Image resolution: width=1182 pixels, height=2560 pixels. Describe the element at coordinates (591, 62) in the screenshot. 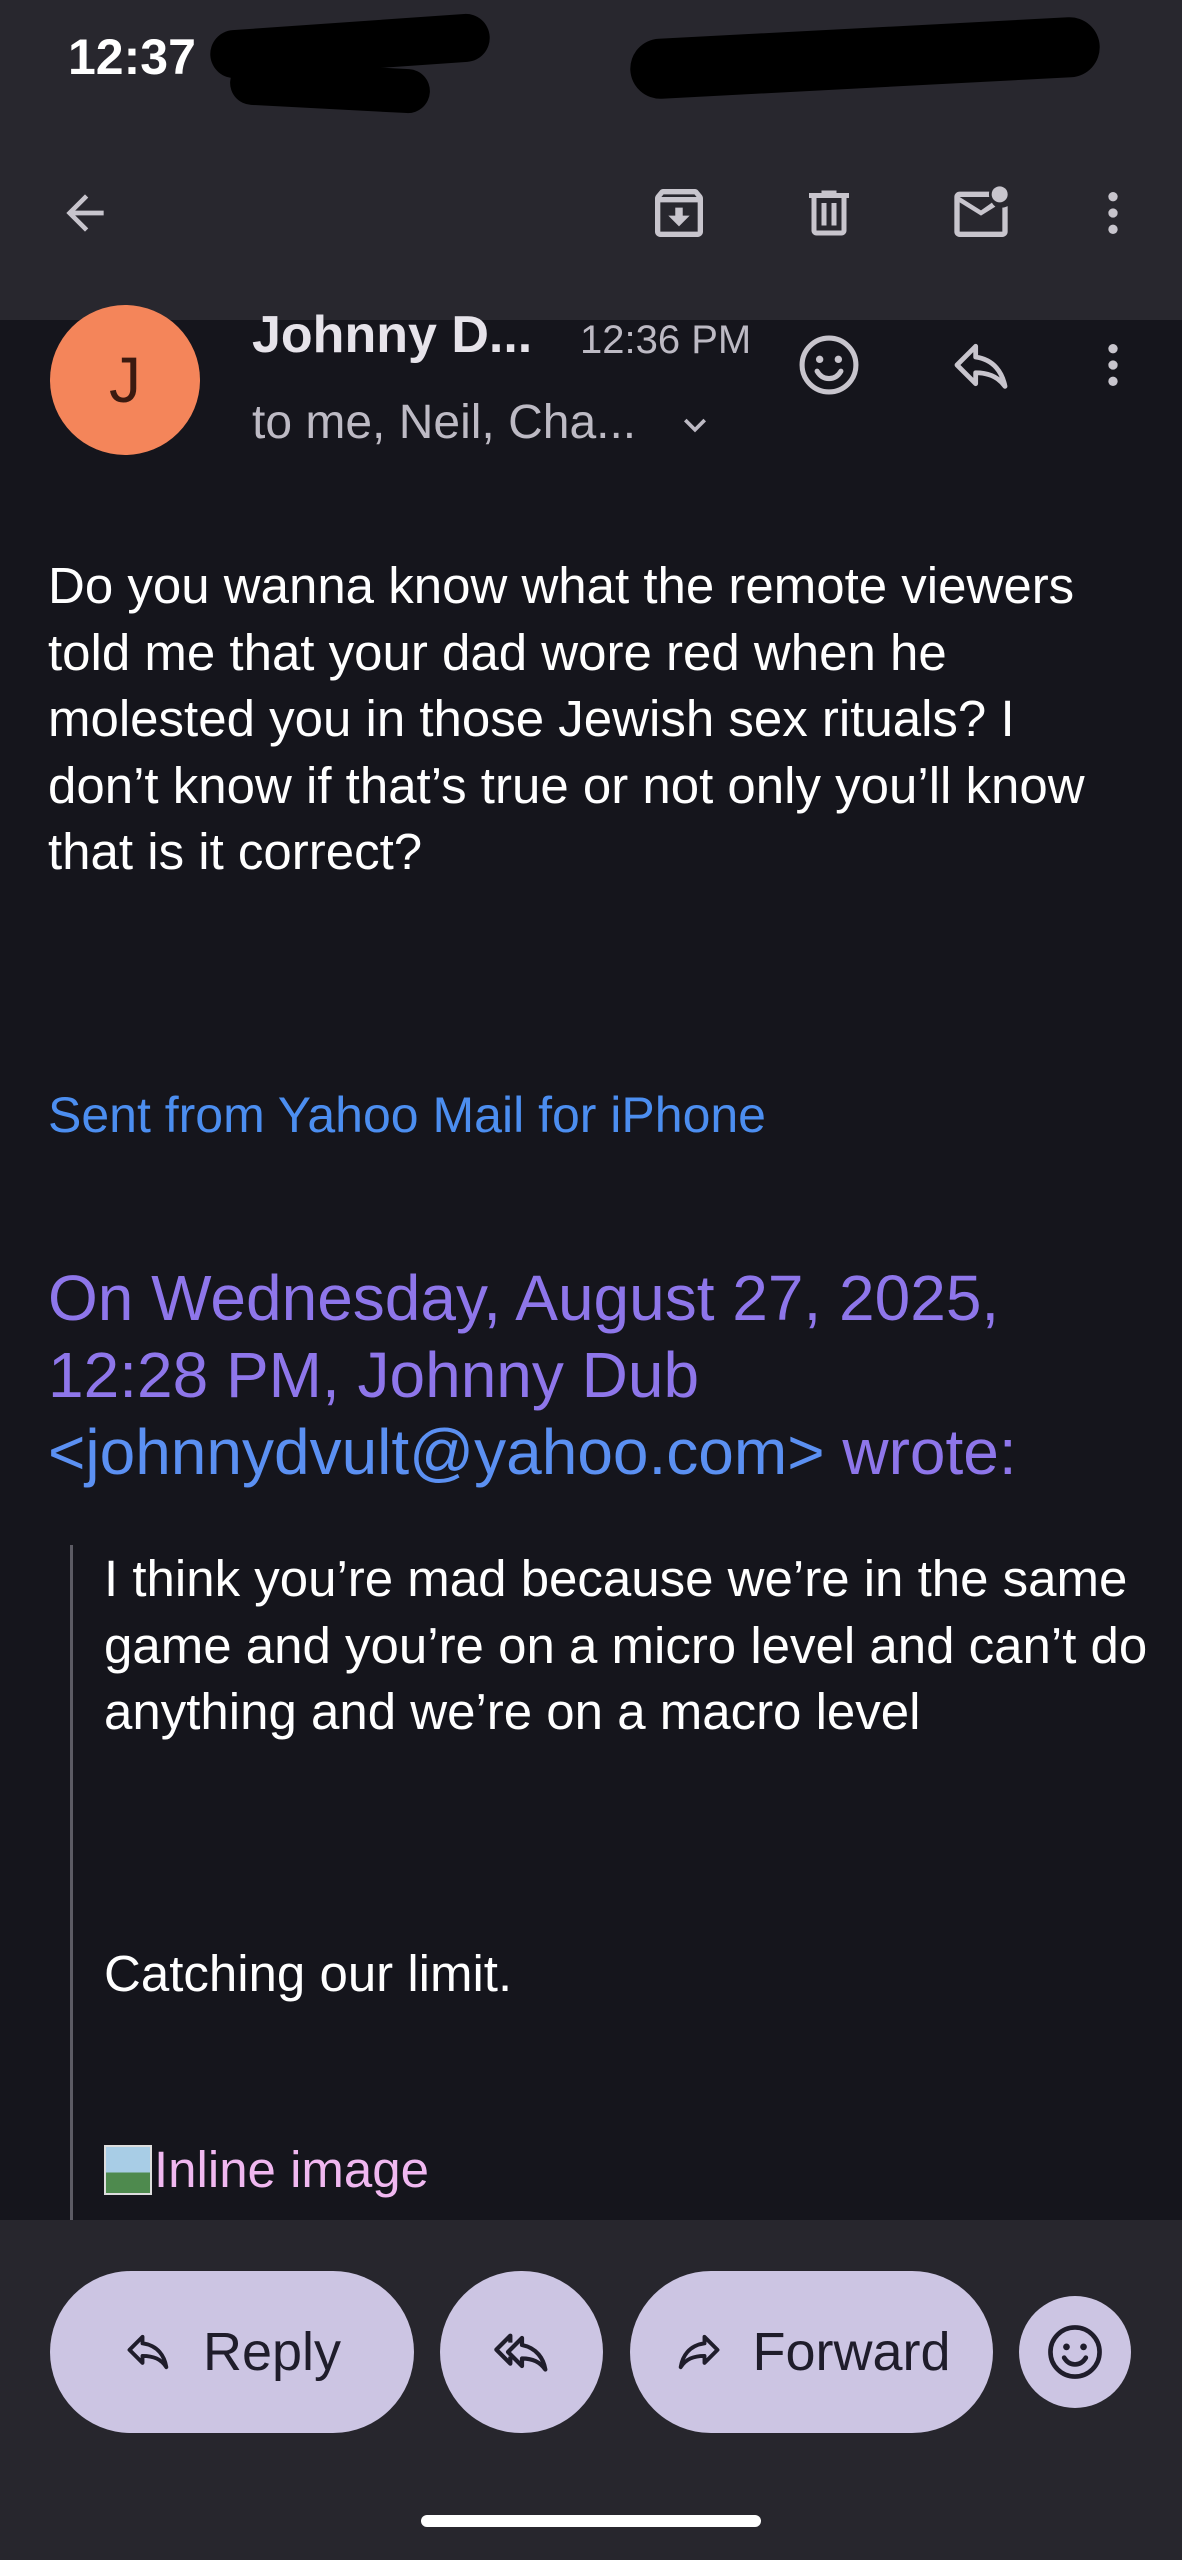

I see `status-bar: 12:37` at that location.